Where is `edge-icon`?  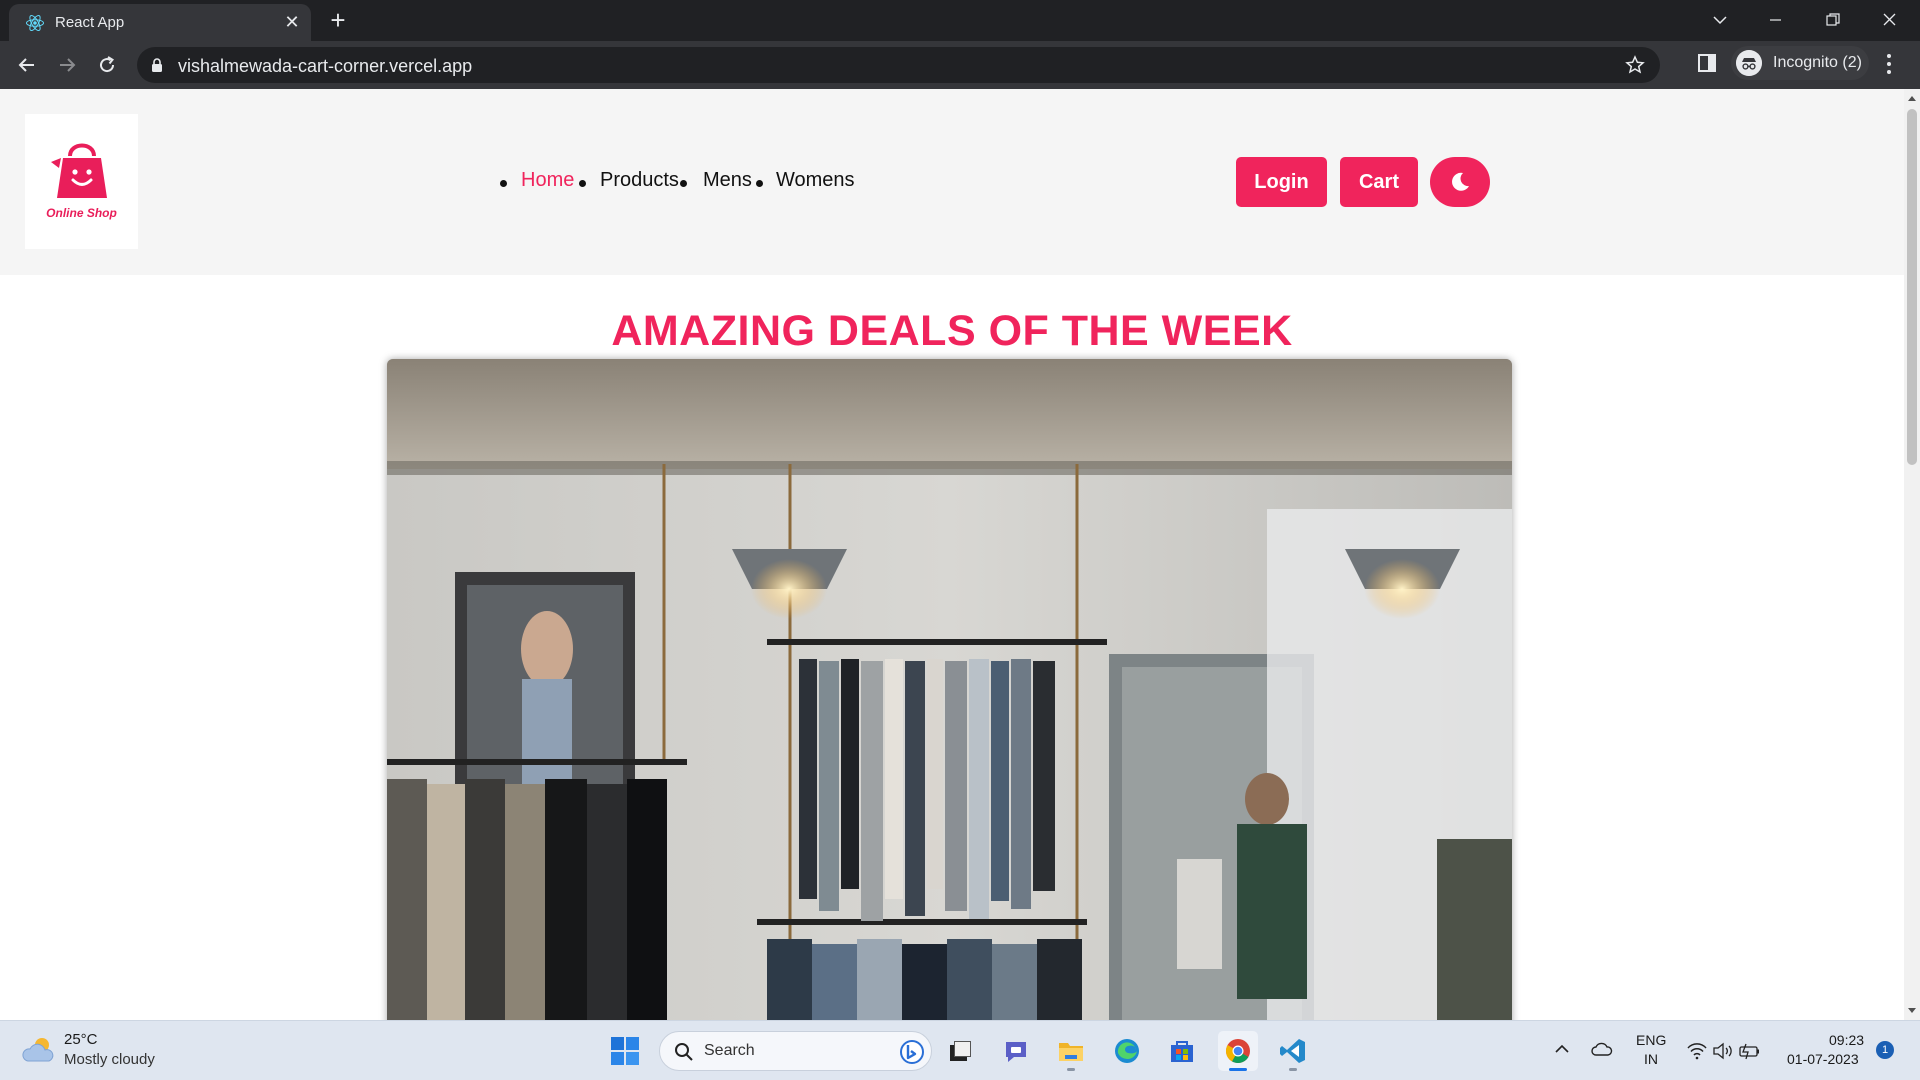
edge-icon is located at coordinates (1127, 1051).